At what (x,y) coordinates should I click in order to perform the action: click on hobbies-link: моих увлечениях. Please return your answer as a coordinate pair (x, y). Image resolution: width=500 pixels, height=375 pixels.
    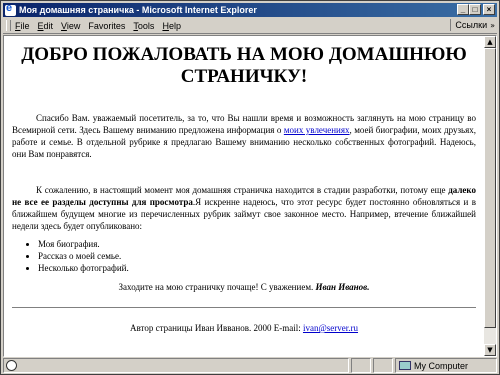
    Looking at the image, I should click on (317, 130).